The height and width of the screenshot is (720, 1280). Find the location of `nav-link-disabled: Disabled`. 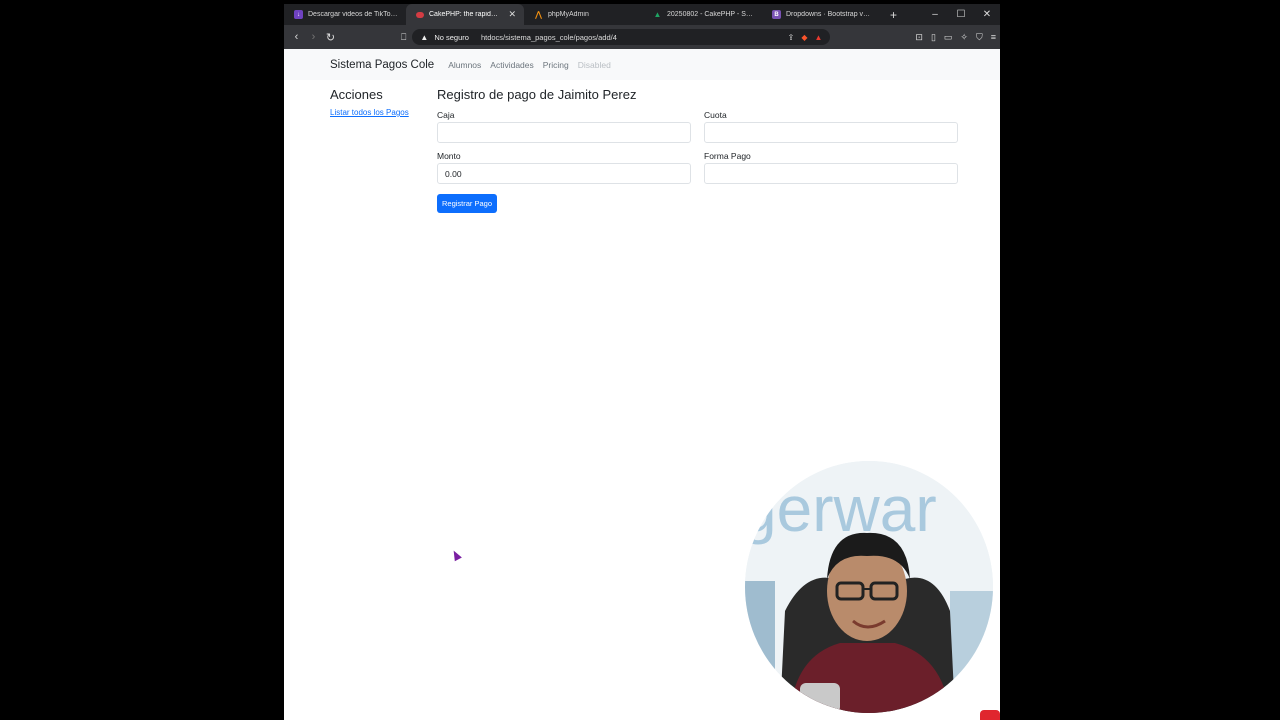

nav-link-disabled: Disabled is located at coordinates (594, 64).